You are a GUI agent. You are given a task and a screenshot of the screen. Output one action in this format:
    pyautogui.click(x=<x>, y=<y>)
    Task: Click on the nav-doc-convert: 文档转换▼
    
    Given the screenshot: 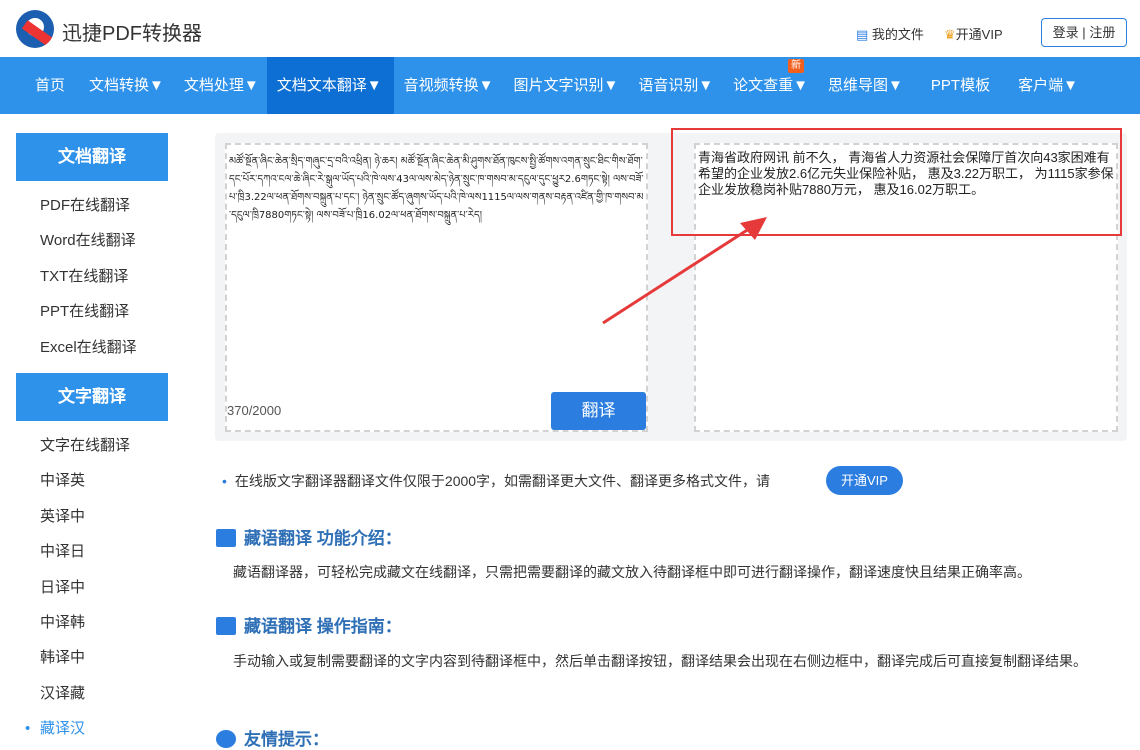 What is the action you would take?
    pyautogui.click(x=126, y=85)
    